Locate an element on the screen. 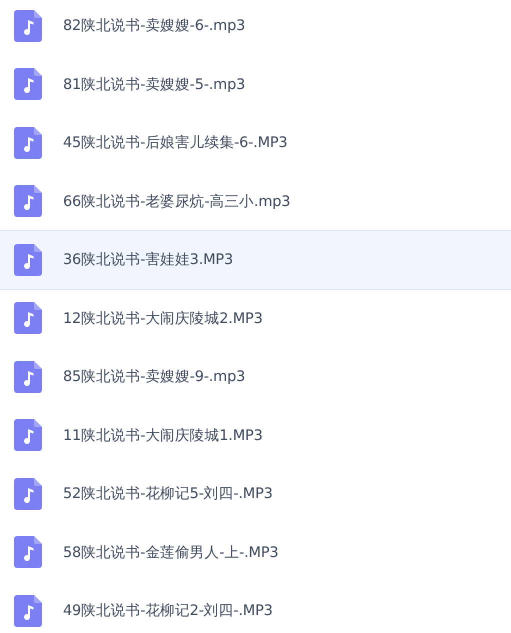 Image resolution: width=511 pixels, height=633 pixels. file-name: 81陕北说书-卖嫂嫂-5-.mp3 is located at coordinates (154, 85).